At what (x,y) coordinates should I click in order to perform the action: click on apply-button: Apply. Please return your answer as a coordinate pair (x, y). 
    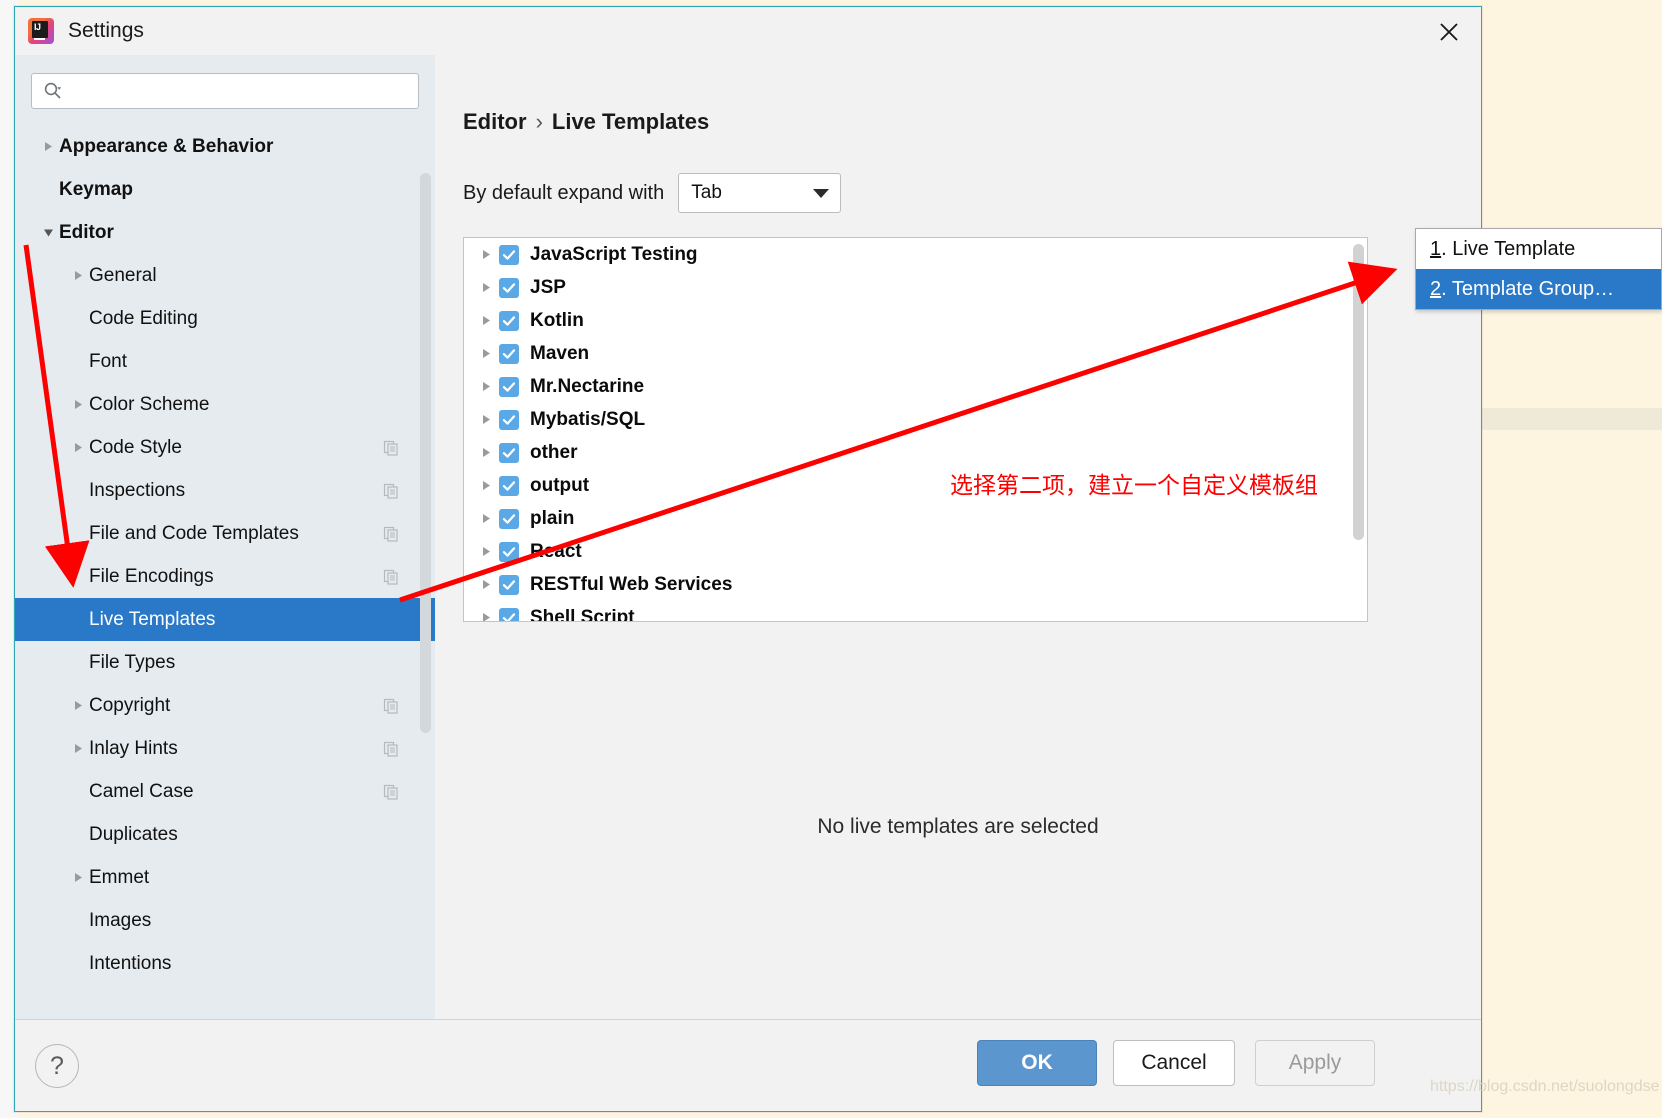
    Looking at the image, I should click on (1315, 1063).